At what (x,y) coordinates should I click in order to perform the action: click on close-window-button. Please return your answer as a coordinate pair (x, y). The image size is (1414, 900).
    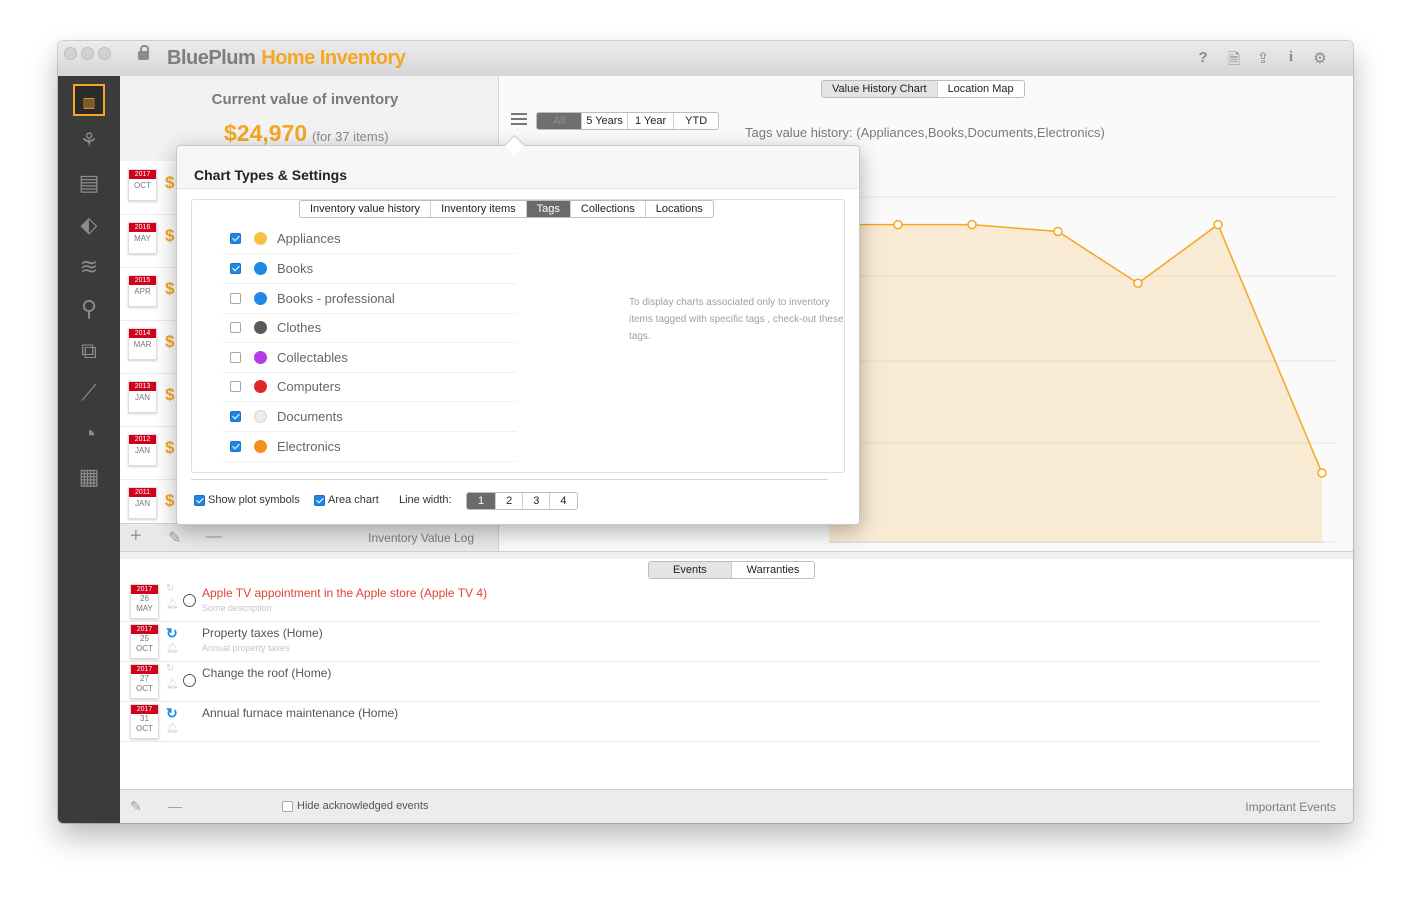
    Looking at the image, I should click on (70, 53).